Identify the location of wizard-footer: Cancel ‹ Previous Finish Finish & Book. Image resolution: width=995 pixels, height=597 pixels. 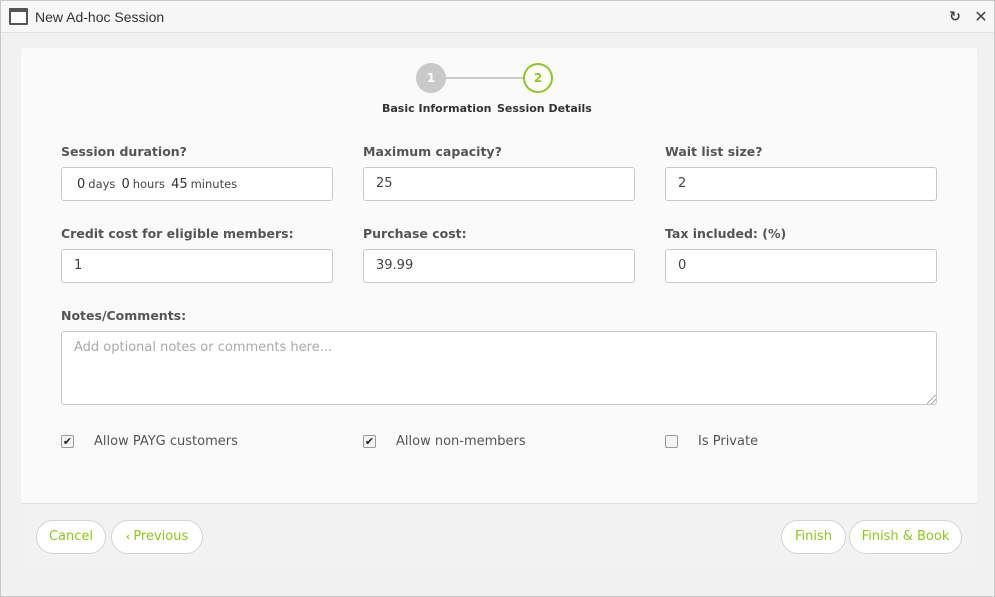
(499, 535).